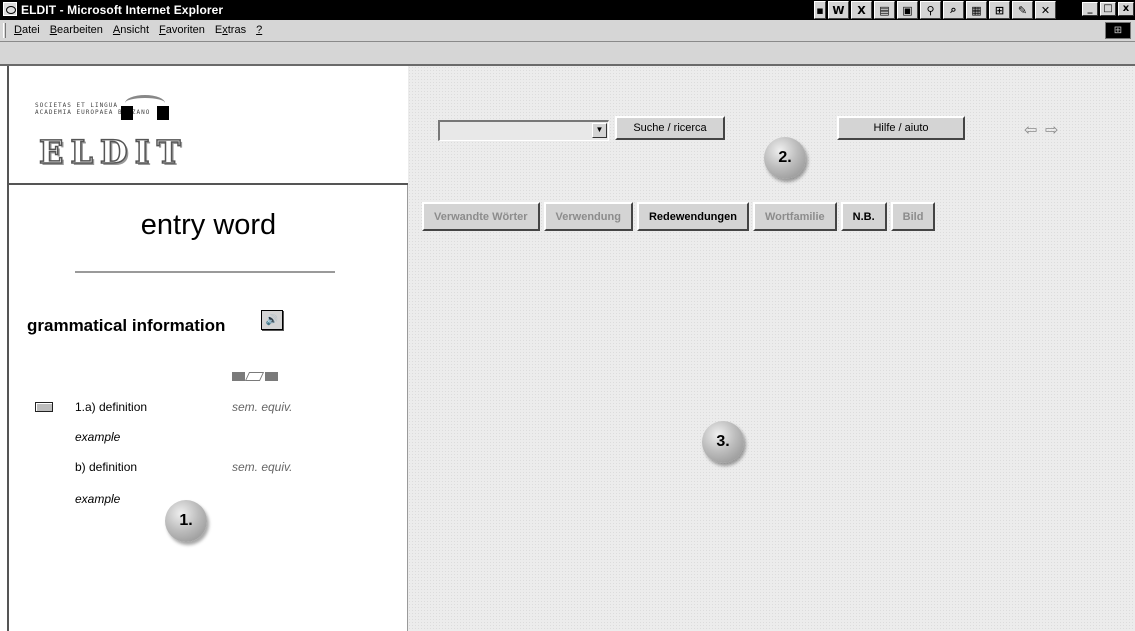  Describe the element at coordinates (907, 10) in the screenshot. I see `image-icon: ▣` at that location.